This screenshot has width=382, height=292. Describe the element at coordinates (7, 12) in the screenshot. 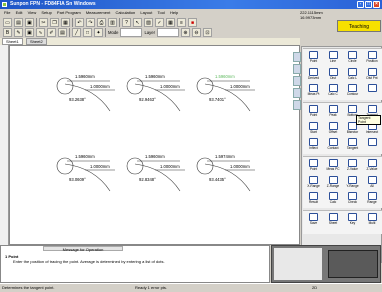

I see `menu-file: File` at that location.